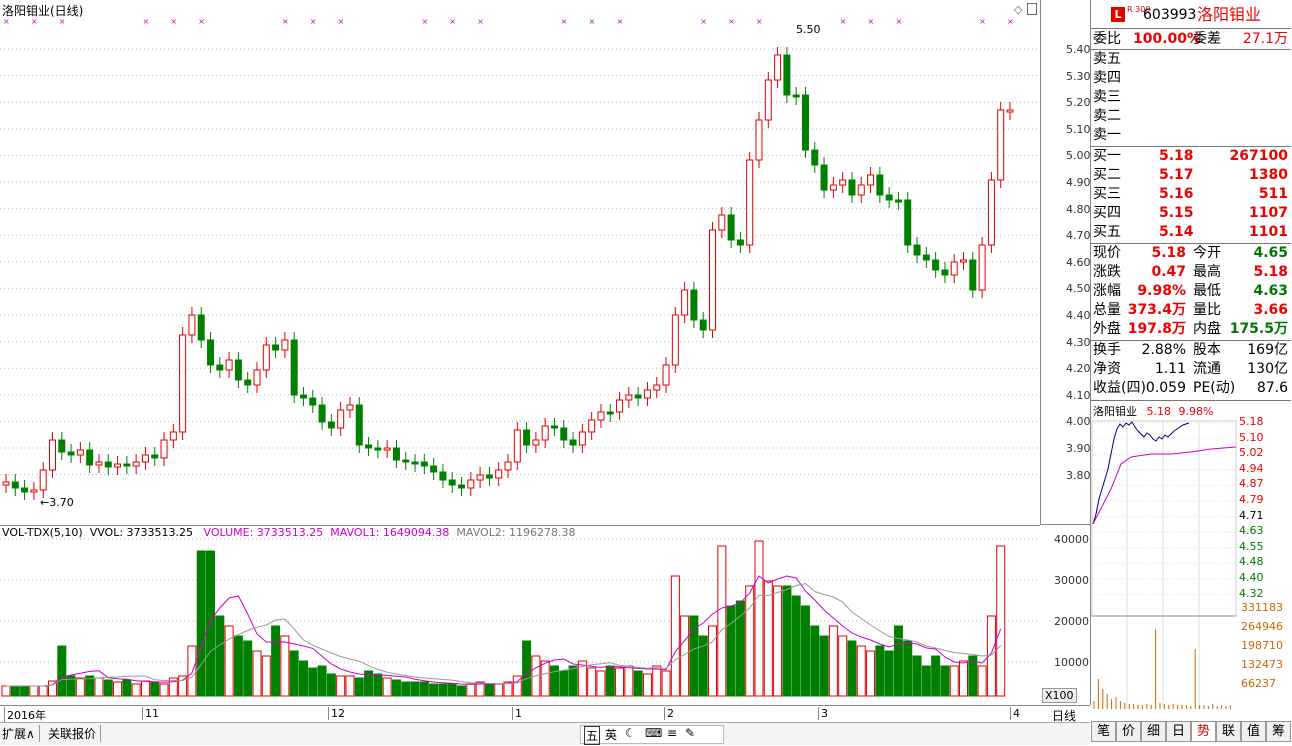 This screenshot has height=746, width=1292. Describe the element at coordinates (1107, 175) in the screenshot. I see `buy-label: 买二` at that location.